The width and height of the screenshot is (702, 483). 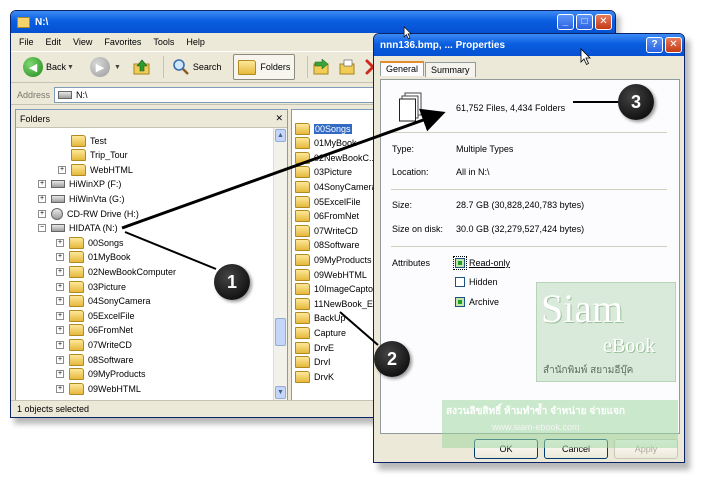 I want to click on arrow-to-summary, so click(x=283, y=169).